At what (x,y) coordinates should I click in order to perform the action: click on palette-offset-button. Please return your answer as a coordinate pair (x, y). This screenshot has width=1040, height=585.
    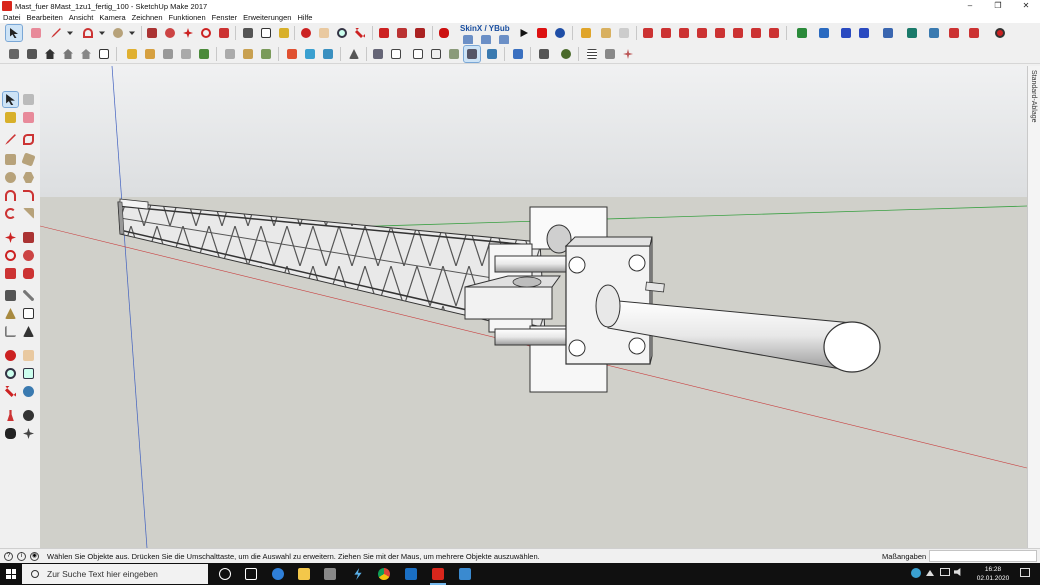
    Looking at the image, I should click on (28, 273).